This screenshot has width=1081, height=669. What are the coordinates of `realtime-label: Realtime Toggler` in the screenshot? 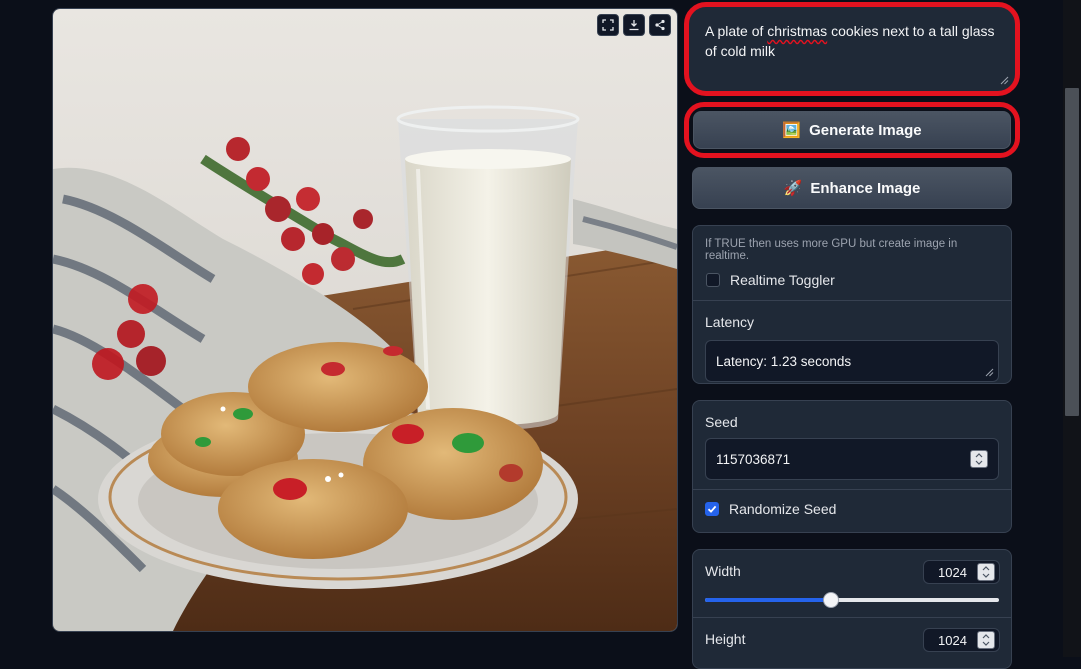 It's located at (782, 280).